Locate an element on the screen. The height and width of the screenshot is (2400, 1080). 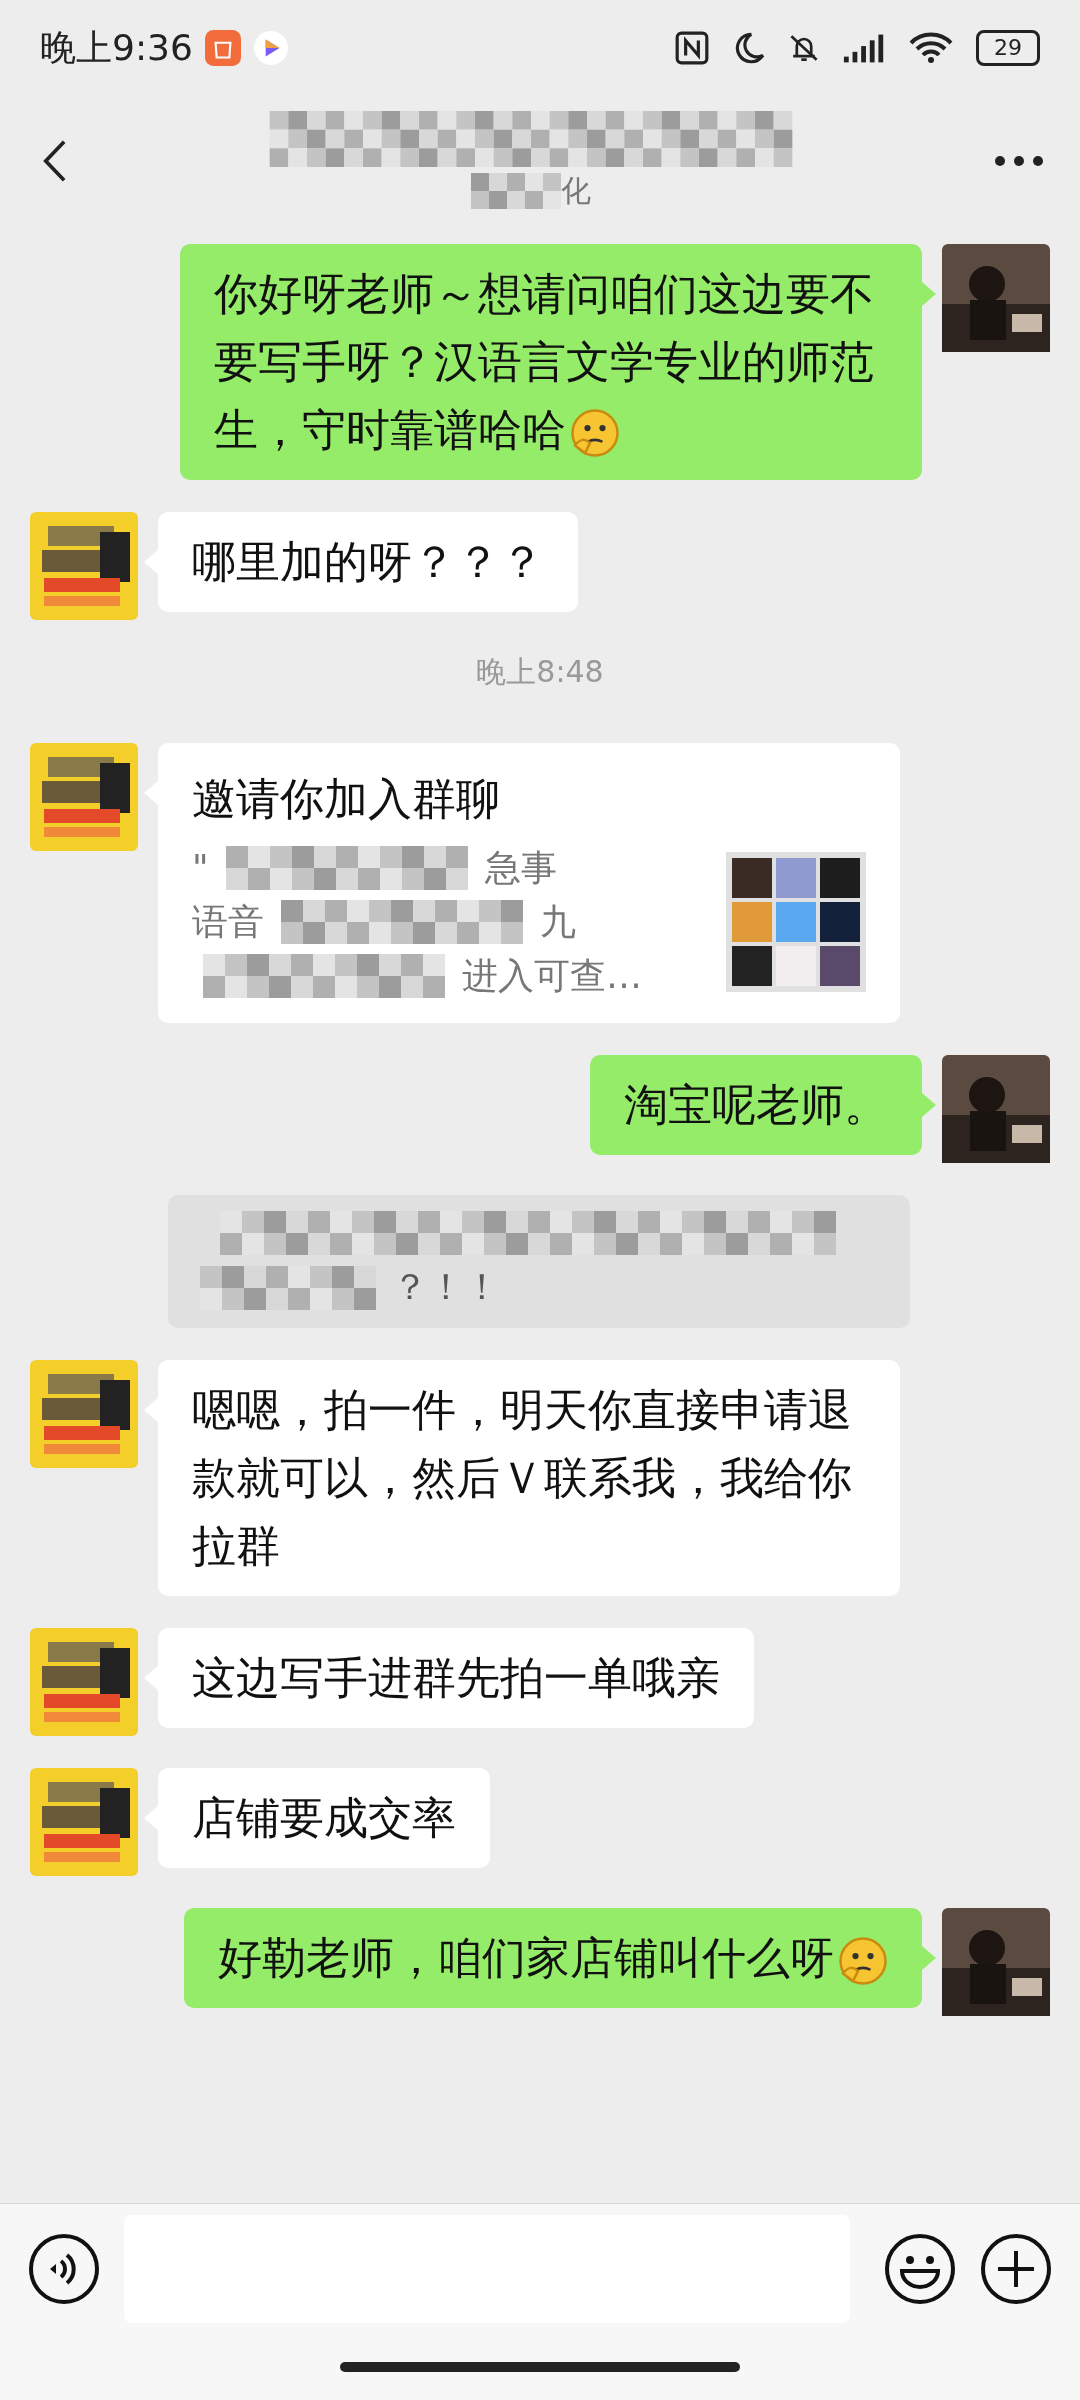
add-icon is located at coordinates (1016, 2269).